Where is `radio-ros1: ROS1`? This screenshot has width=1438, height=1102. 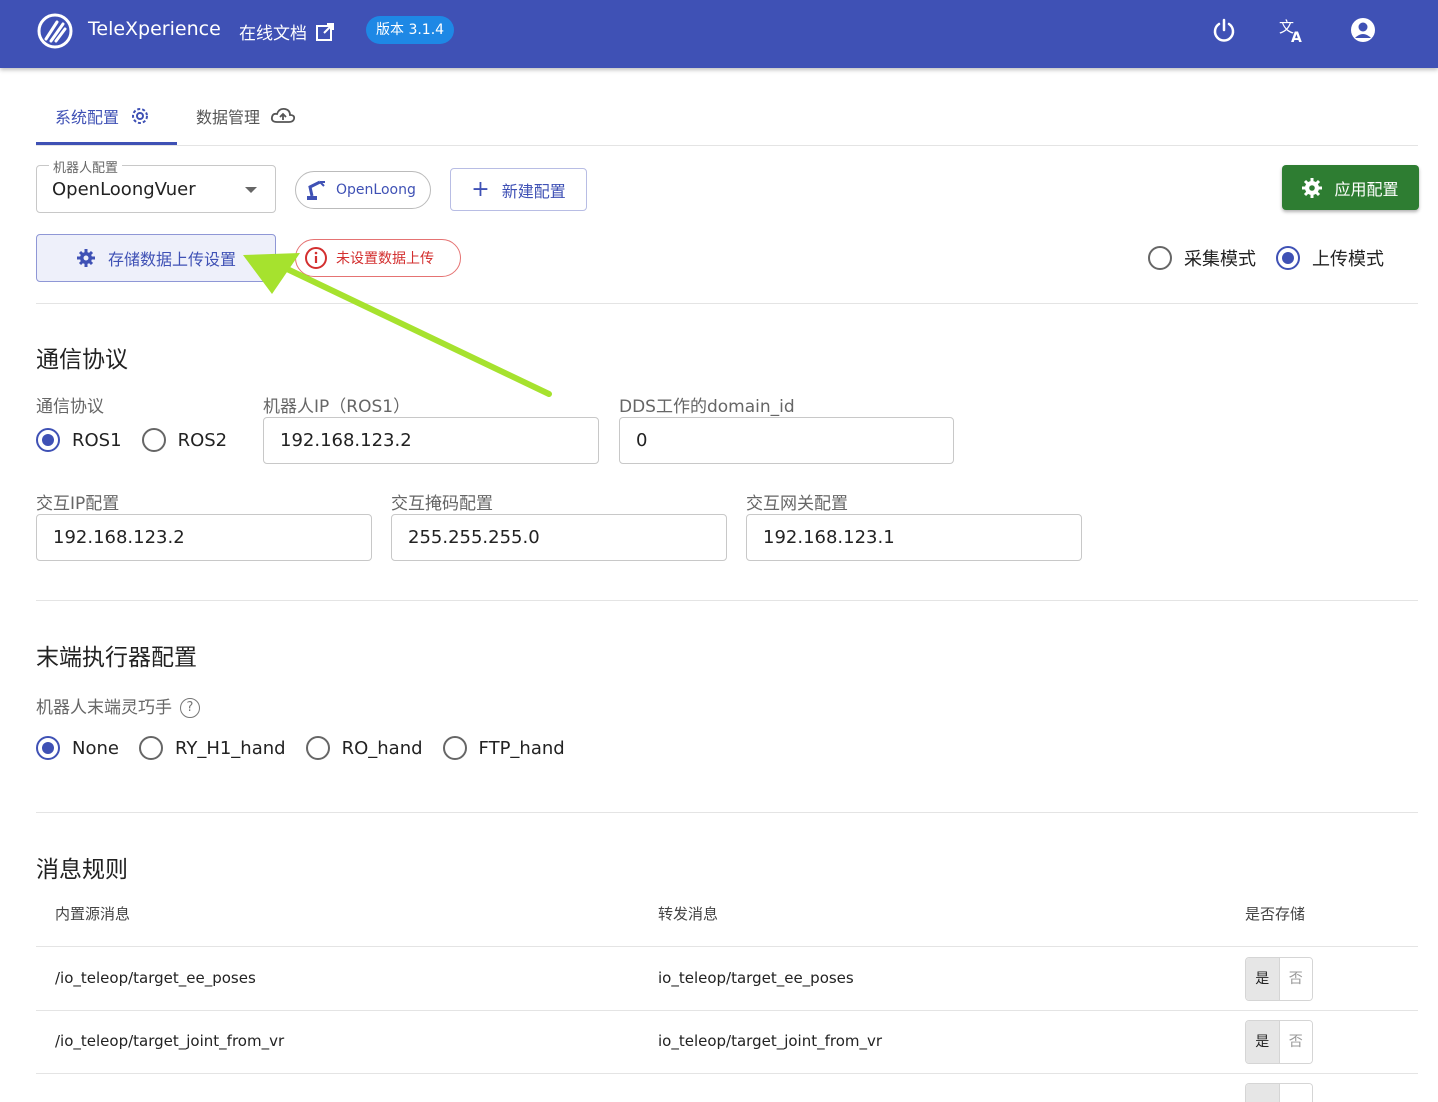 radio-ros1: ROS1 is located at coordinates (79, 440).